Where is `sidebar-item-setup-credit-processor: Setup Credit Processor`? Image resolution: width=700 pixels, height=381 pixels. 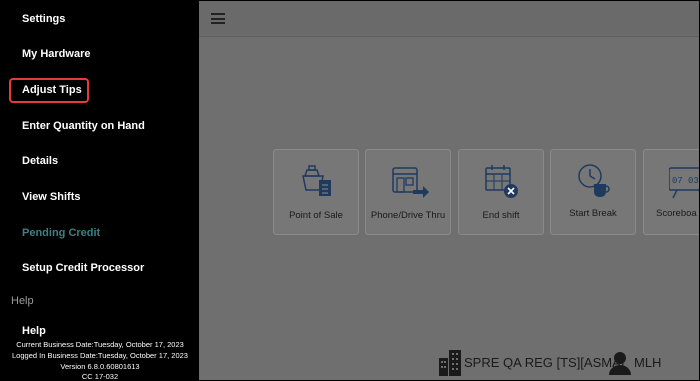 sidebar-item-setup-credit-processor: Setup Credit Processor is located at coordinates (83, 268).